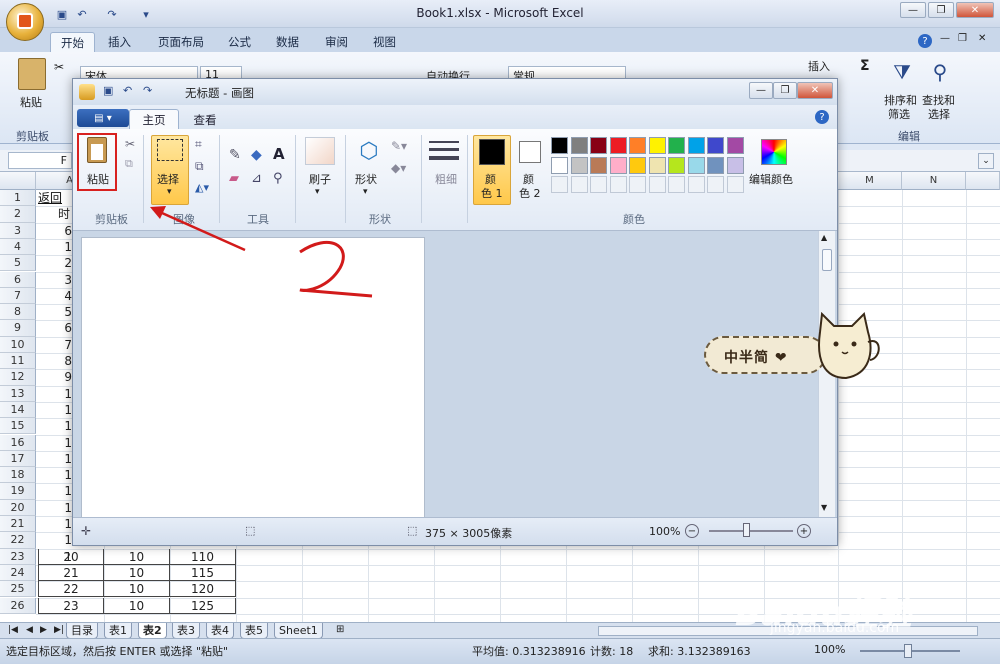 This screenshot has width=1000, height=664. Describe the element at coordinates (756, 358) in the screenshot. I see `sticker-text: 中半简 ❤` at that location.